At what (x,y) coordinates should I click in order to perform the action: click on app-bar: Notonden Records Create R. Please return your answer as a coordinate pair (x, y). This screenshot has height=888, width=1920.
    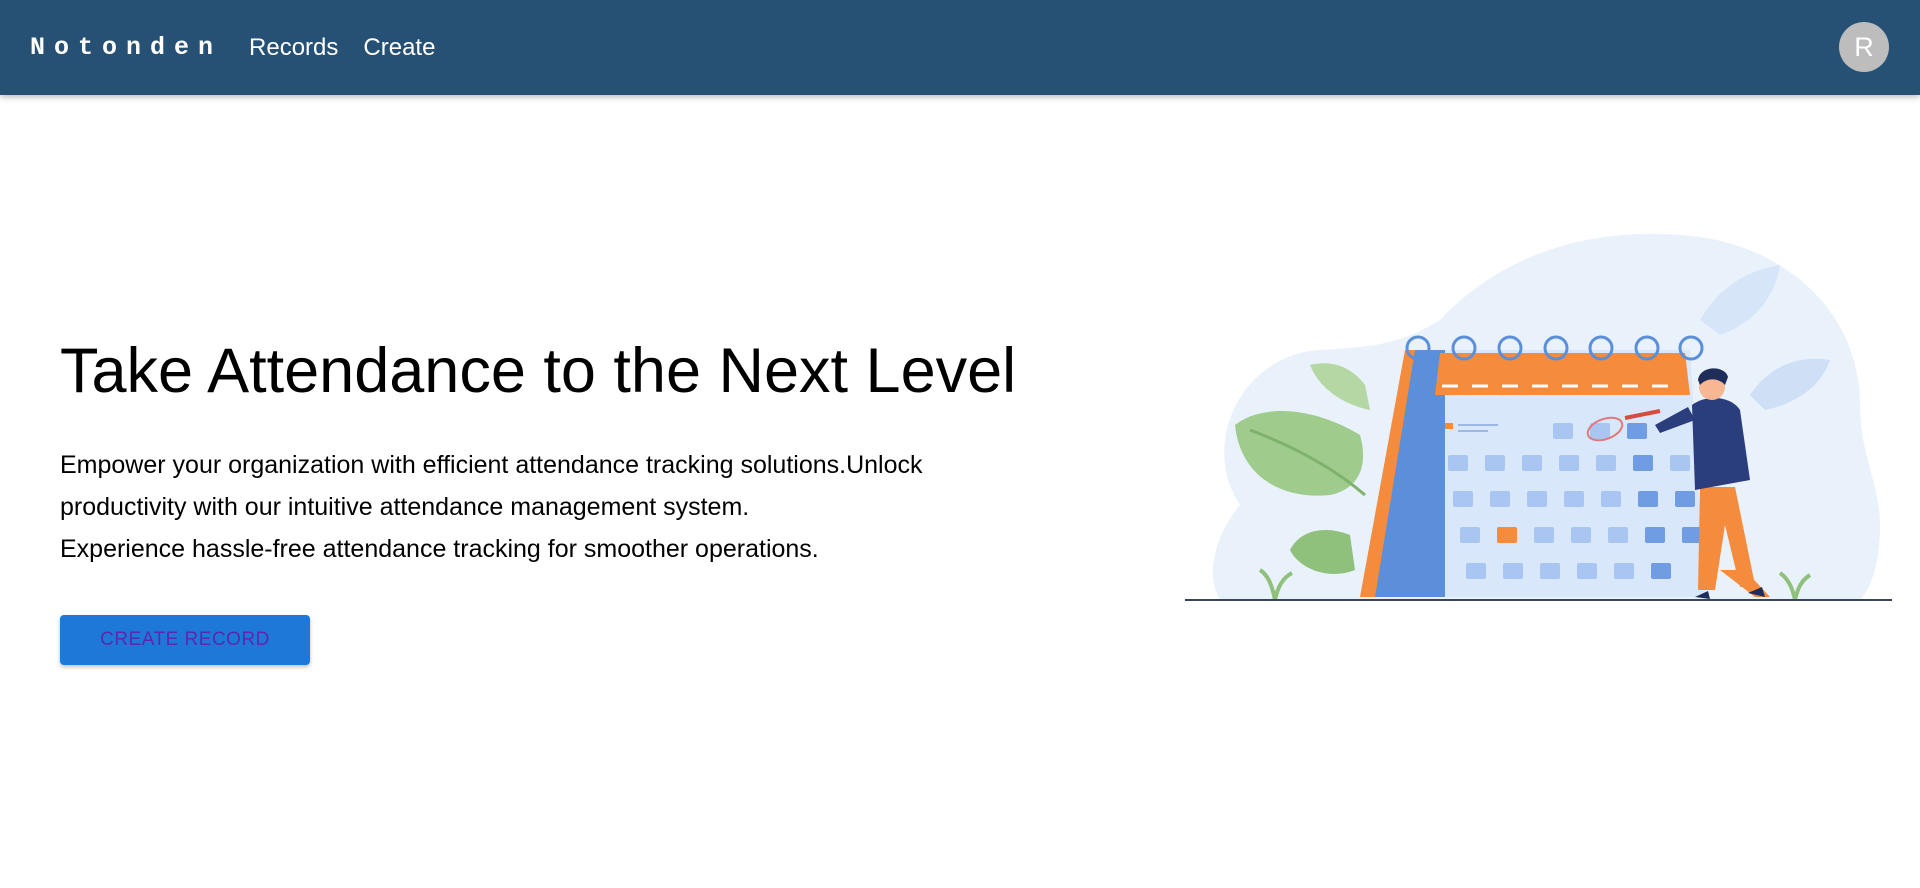
    Looking at the image, I should click on (960, 47).